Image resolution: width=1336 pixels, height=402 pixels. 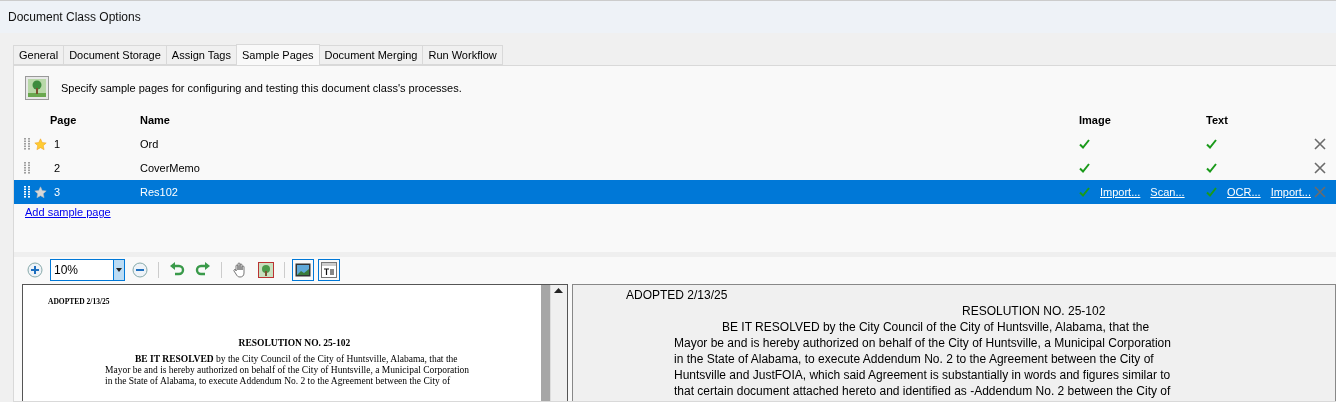 I want to click on ocr-text: BE IT RESOLVED by the City Council of the City of Huntsville, Alabama, that the, so click(x=936, y=327).